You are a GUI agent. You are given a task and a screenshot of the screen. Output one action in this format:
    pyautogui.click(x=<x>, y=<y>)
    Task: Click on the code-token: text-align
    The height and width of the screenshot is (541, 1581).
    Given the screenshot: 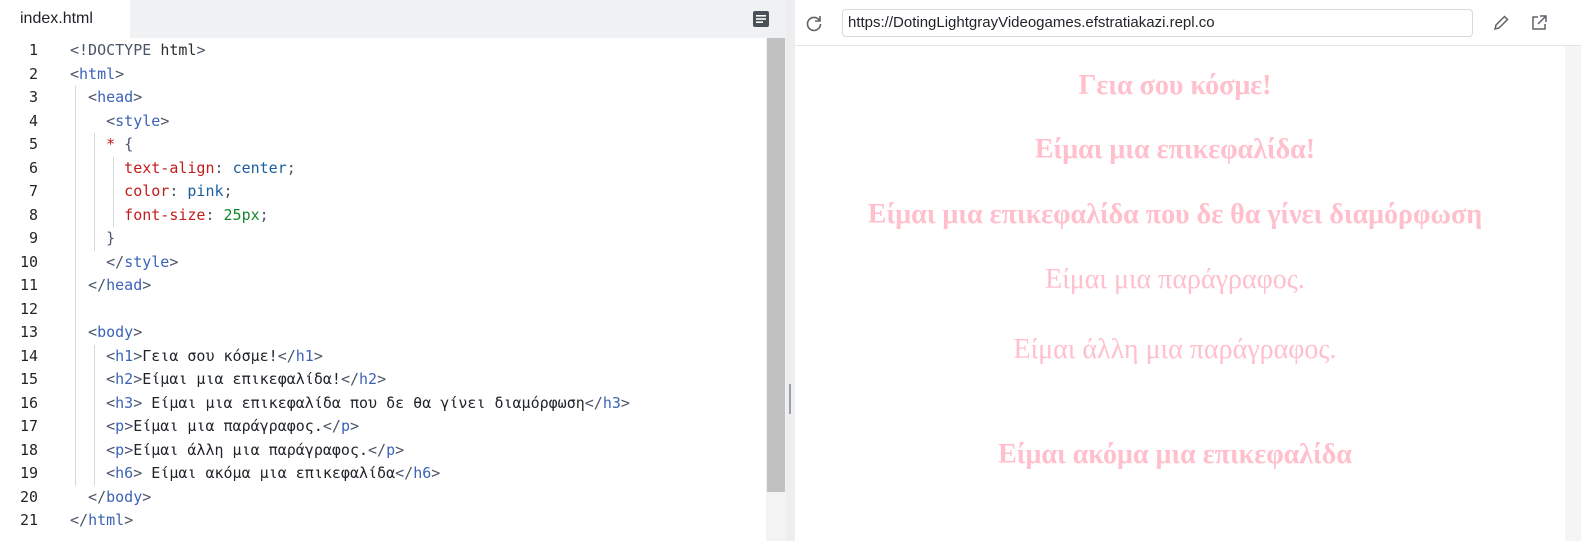 What is the action you would take?
    pyautogui.click(x=142, y=167)
    